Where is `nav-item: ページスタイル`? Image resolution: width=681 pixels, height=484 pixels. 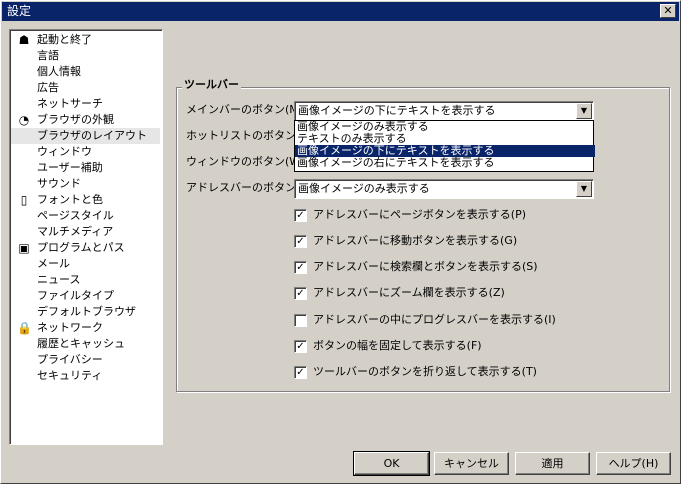 nav-item: ページスタイル is located at coordinates (85, 216).